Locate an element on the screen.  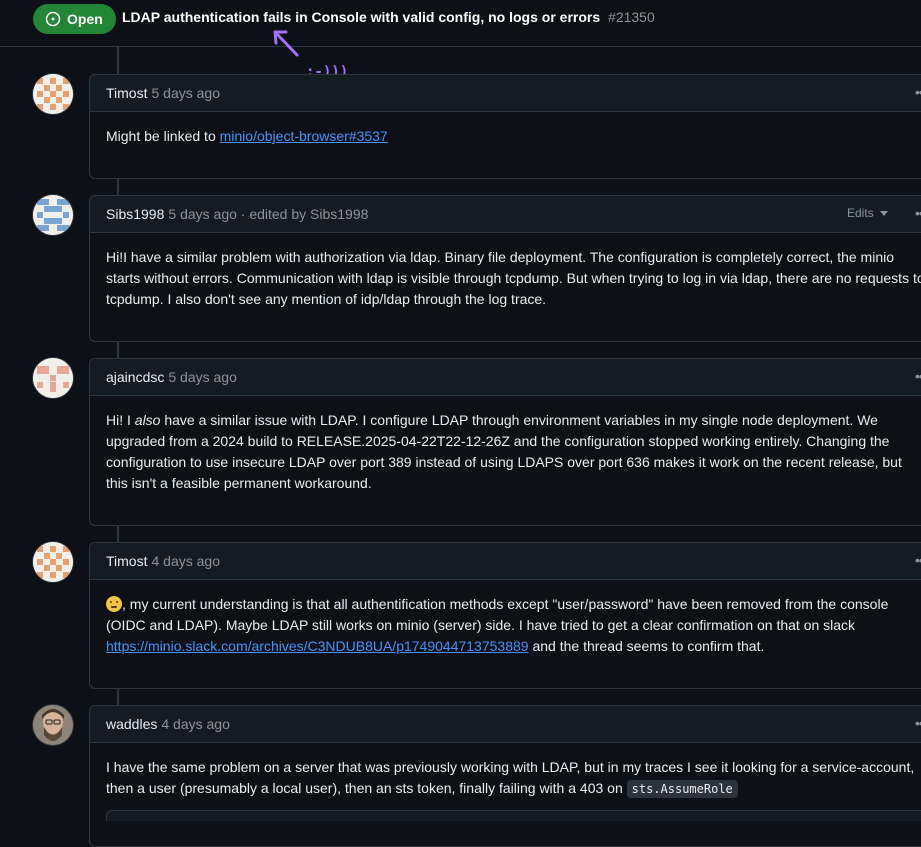
comment-text: Might be linked to is located at coordinates (163, 136).